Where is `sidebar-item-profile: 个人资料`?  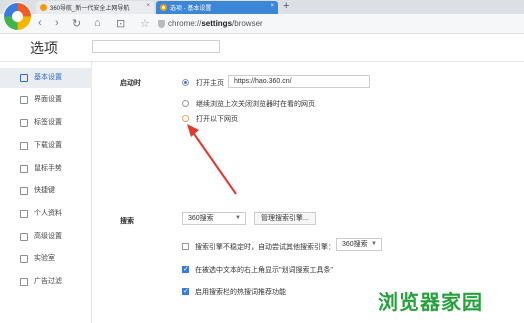 sidebar-item-profile: 个人资料 is located at coordinates (46, 214).